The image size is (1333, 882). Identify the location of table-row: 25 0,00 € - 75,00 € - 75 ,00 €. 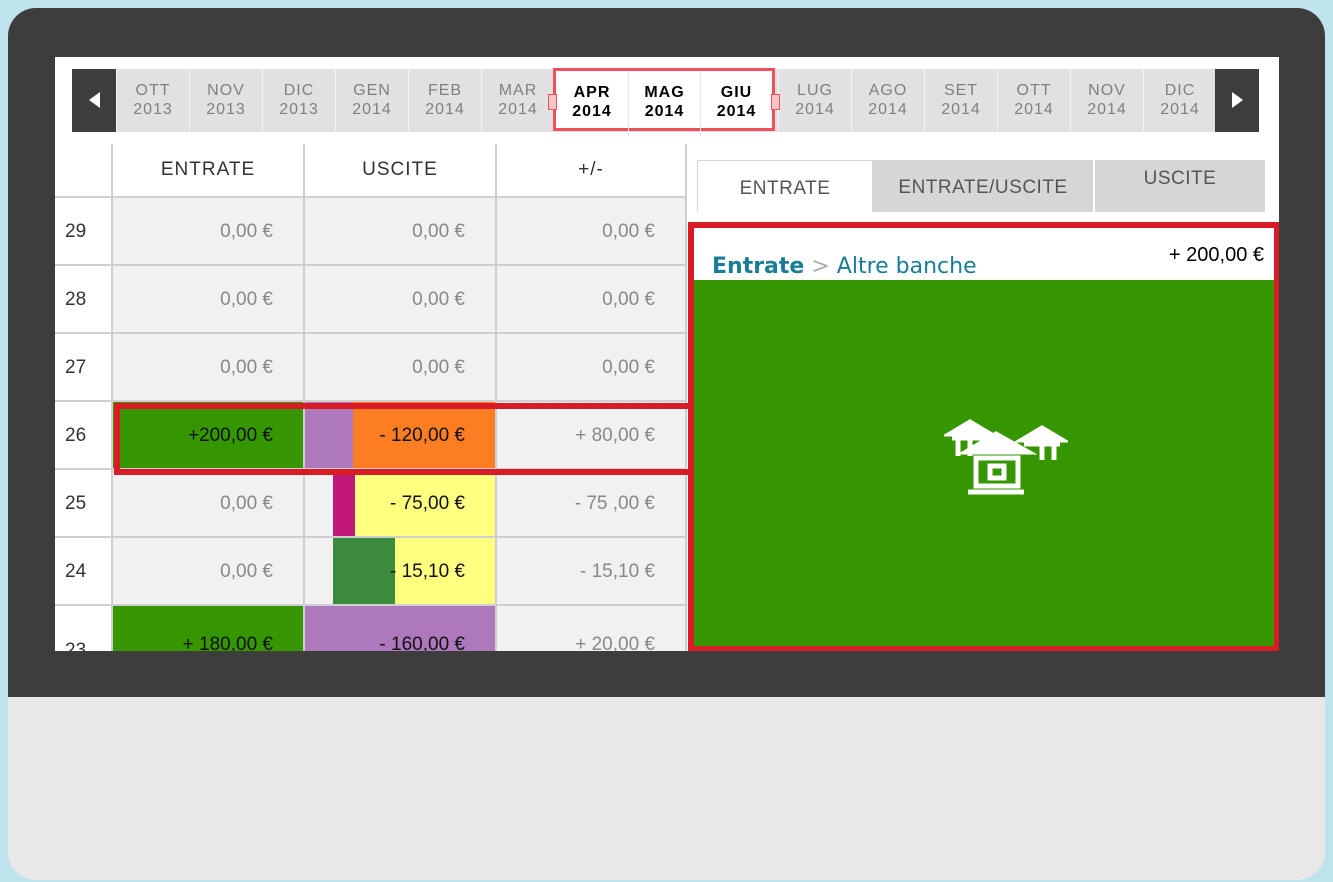
(371, 504).